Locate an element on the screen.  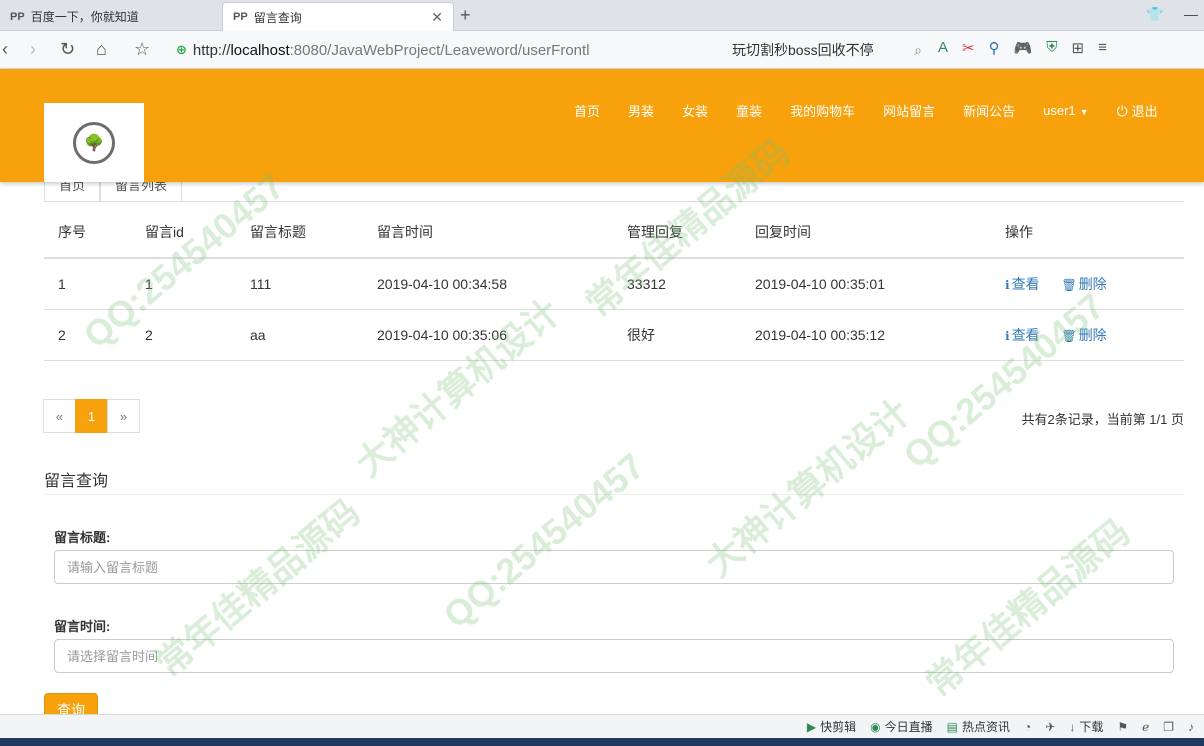
cell-title: 111 is located at coordinates (299, 284).